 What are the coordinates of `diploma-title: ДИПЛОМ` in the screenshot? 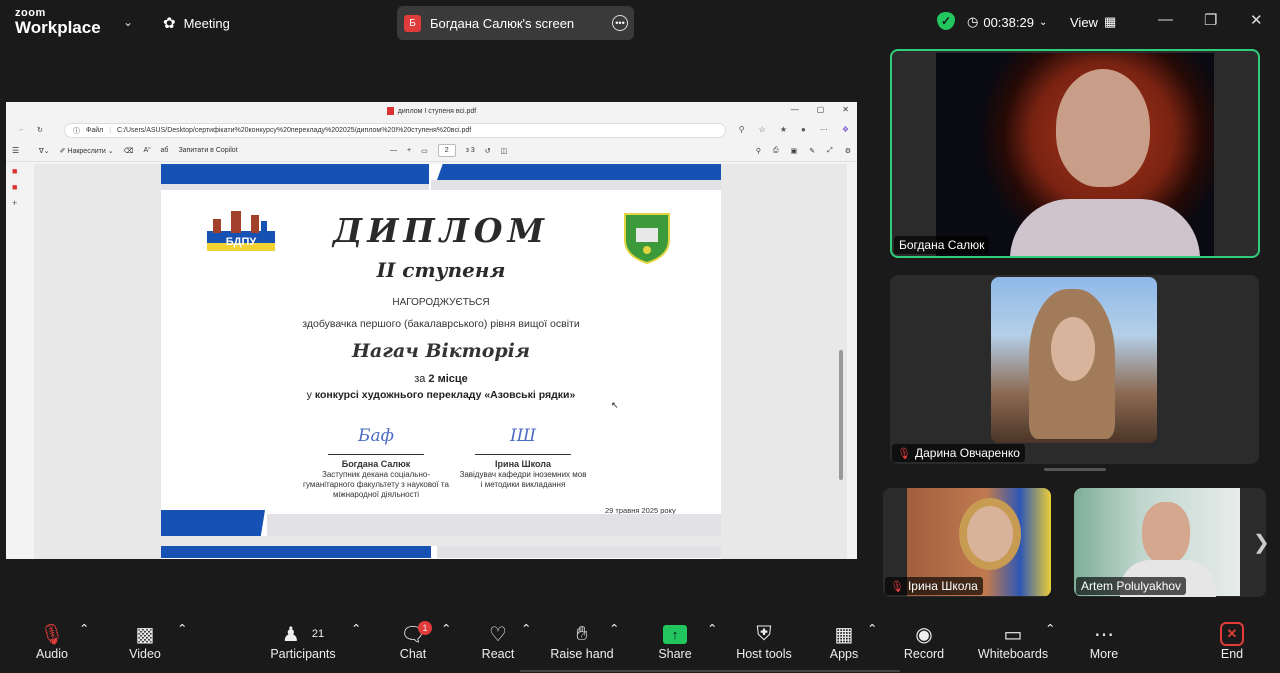 It's located at (441, 230).